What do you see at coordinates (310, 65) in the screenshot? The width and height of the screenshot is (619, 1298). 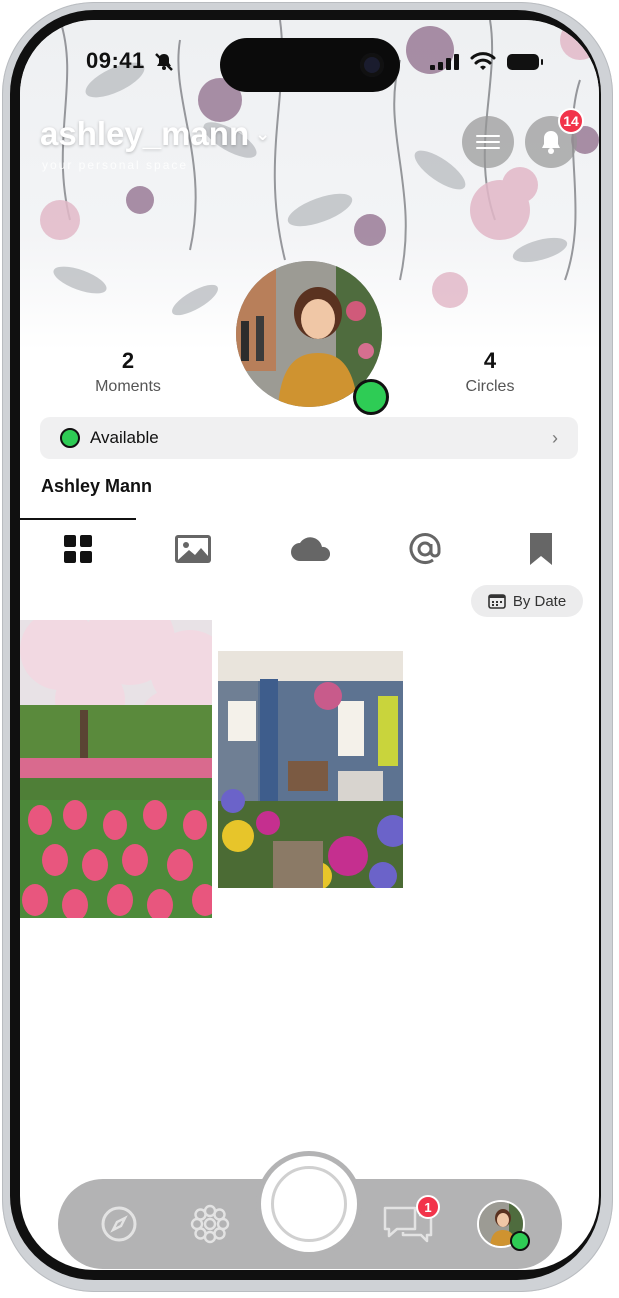 I see `dynamic-island` at bounding box center [310, 65].